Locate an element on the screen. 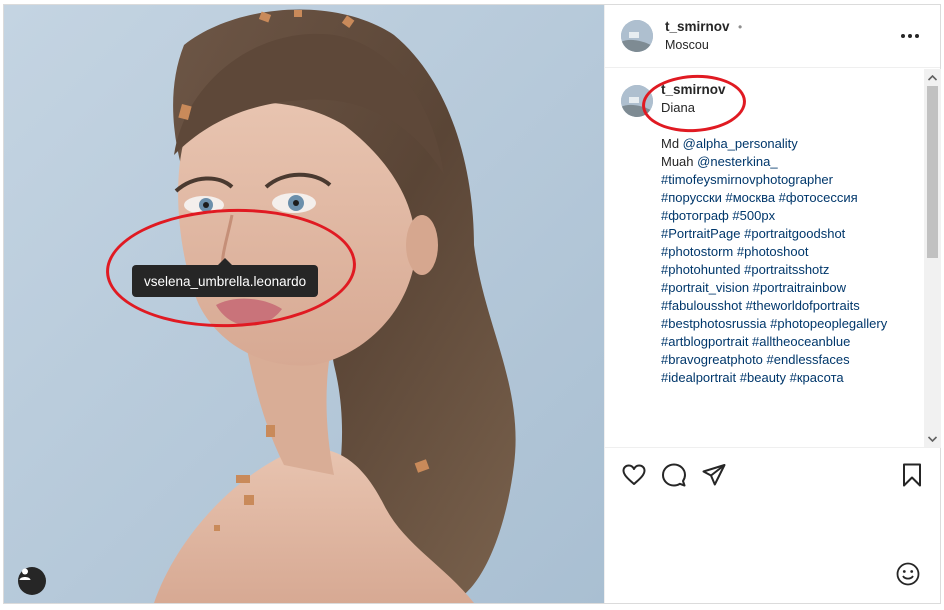  like-button is located at coordinates (634, 475).